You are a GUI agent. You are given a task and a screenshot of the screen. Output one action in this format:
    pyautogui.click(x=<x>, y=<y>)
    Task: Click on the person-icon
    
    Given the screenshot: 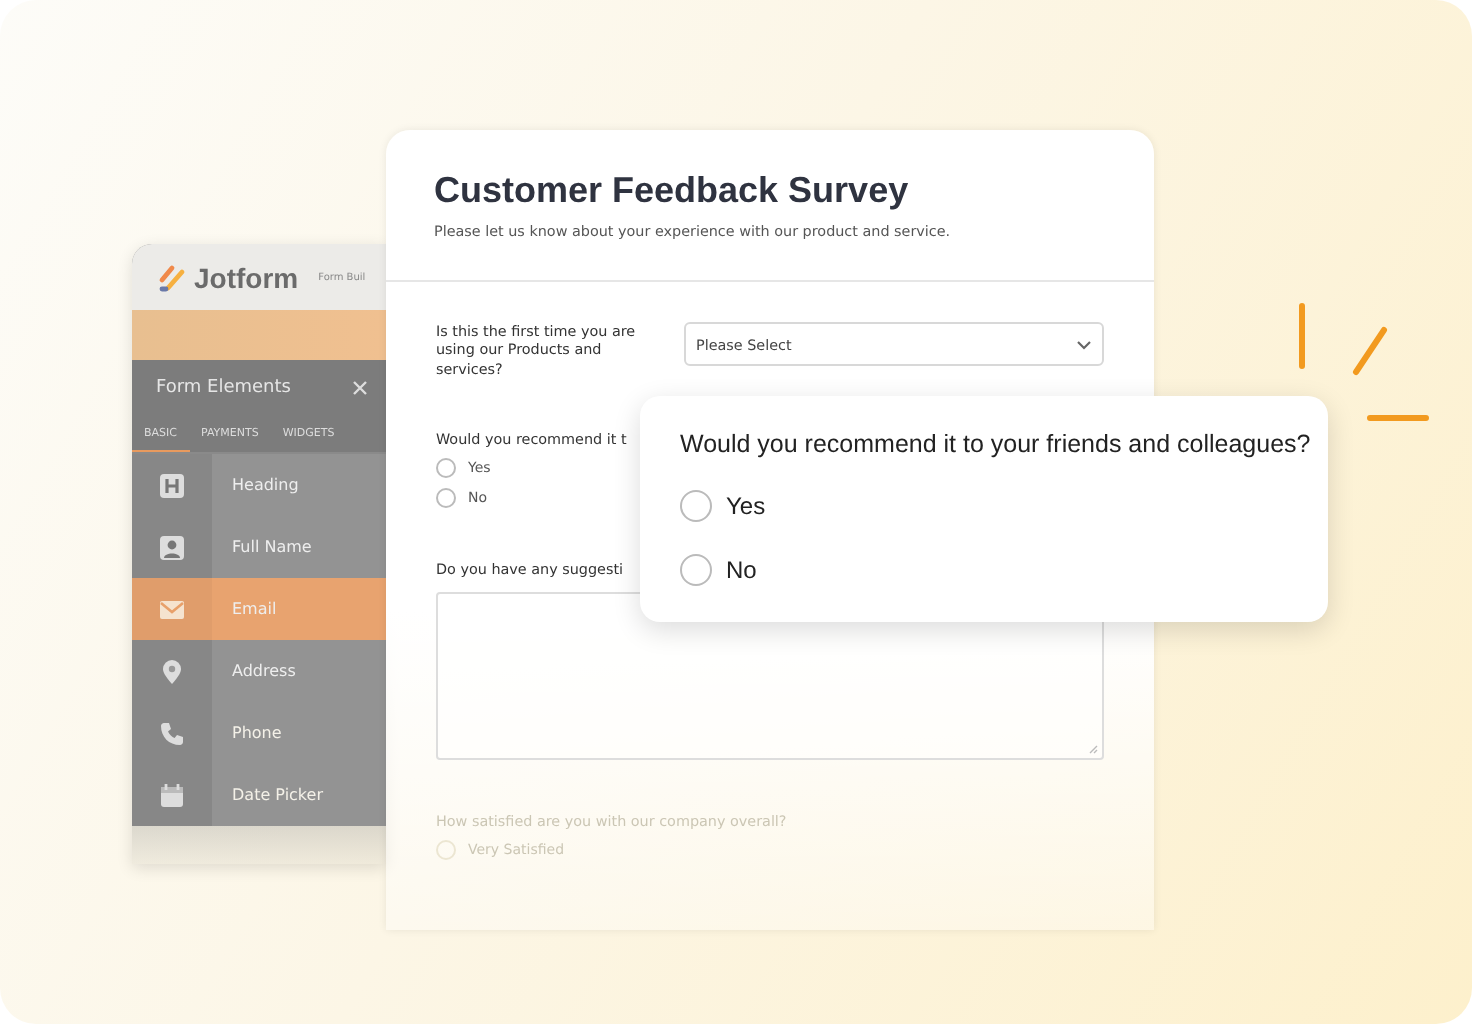 What is the action you would take?
    pyautogui.click(x=172, y=547)
    